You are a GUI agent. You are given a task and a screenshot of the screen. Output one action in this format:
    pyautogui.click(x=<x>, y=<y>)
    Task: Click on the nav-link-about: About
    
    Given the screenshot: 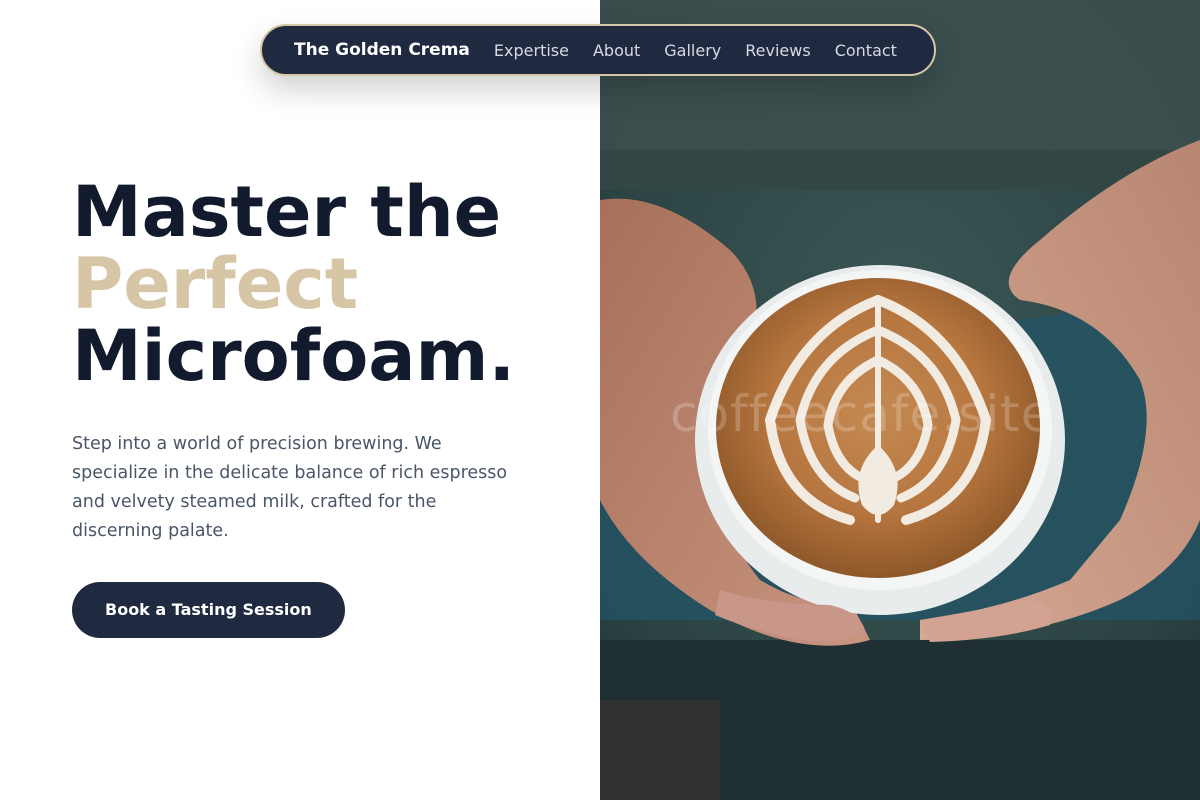 What is the action you would take?
    pyautogui.click(x=616, y=50)
    